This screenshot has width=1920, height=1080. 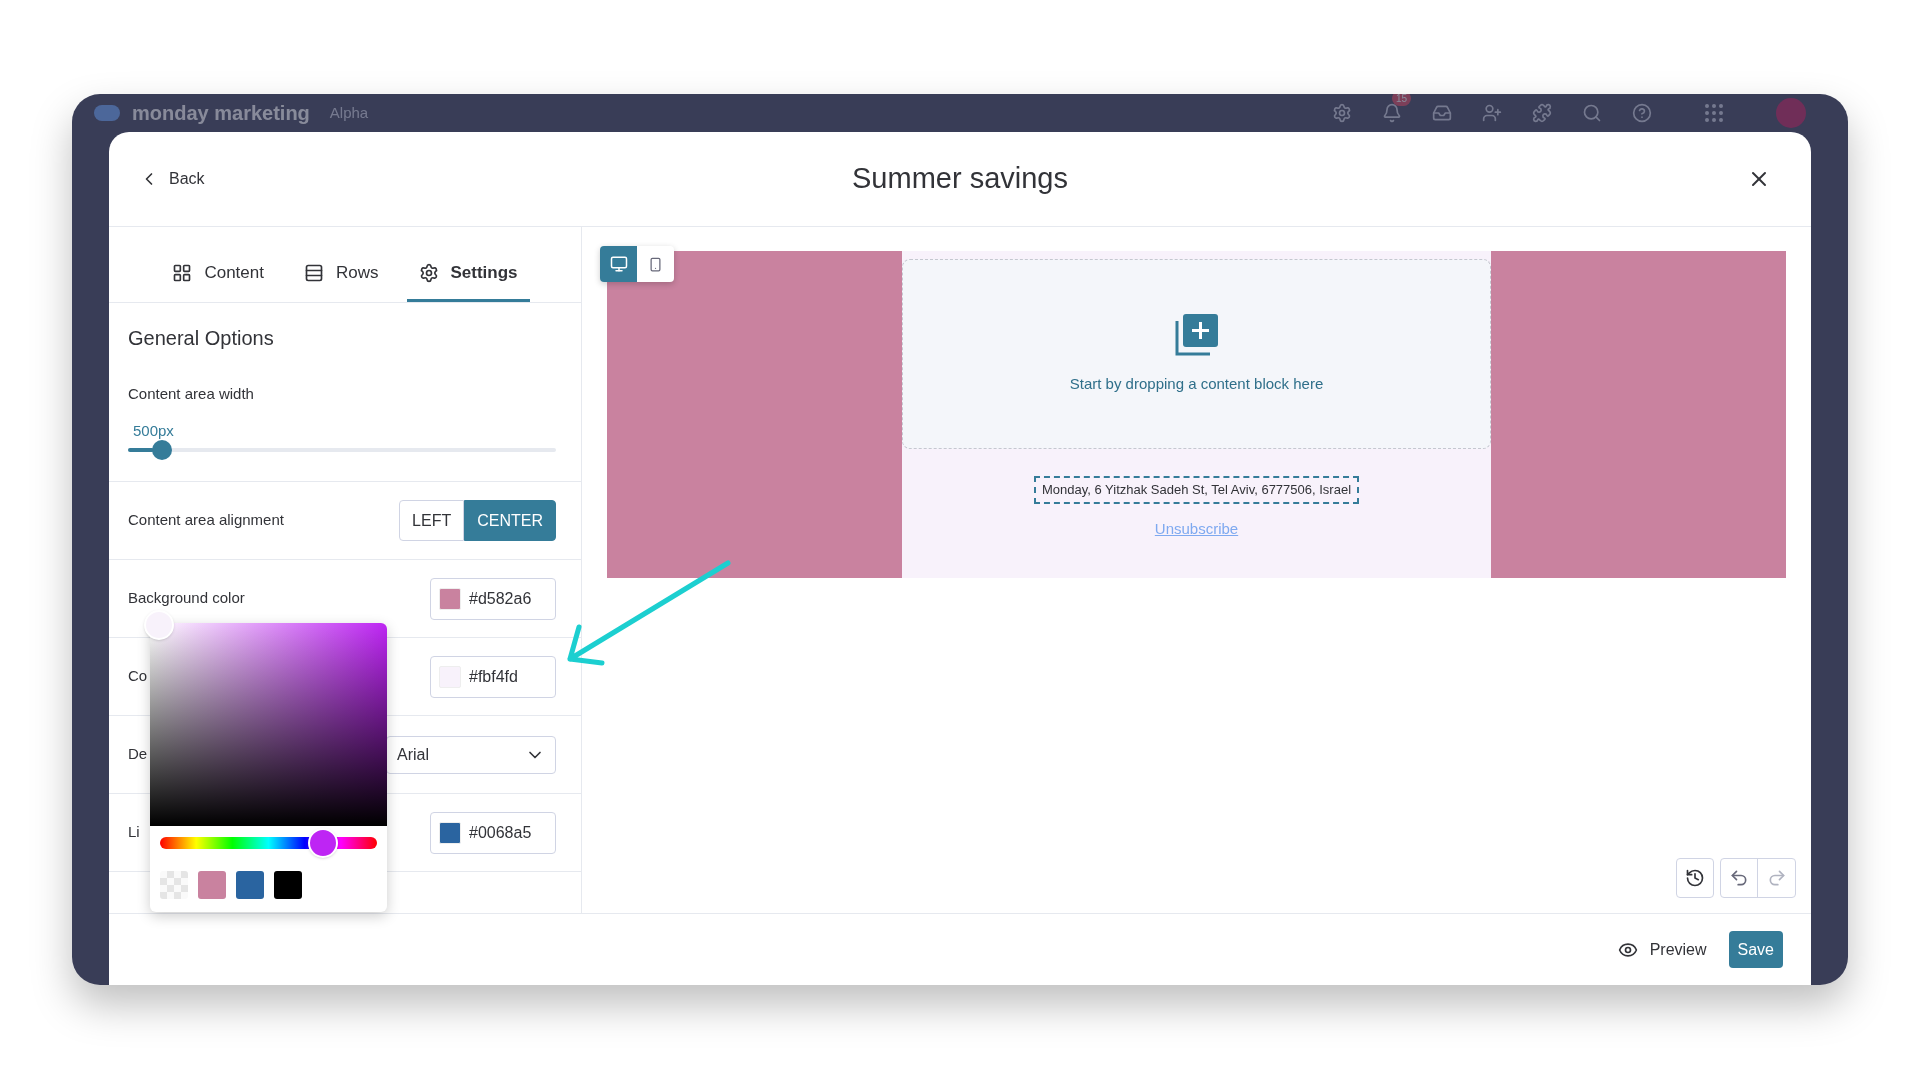 What do you see at coordinates (1402, 100) in the screenshot?
I see `notification-badge: 15` at bounding box center [1402, 100].